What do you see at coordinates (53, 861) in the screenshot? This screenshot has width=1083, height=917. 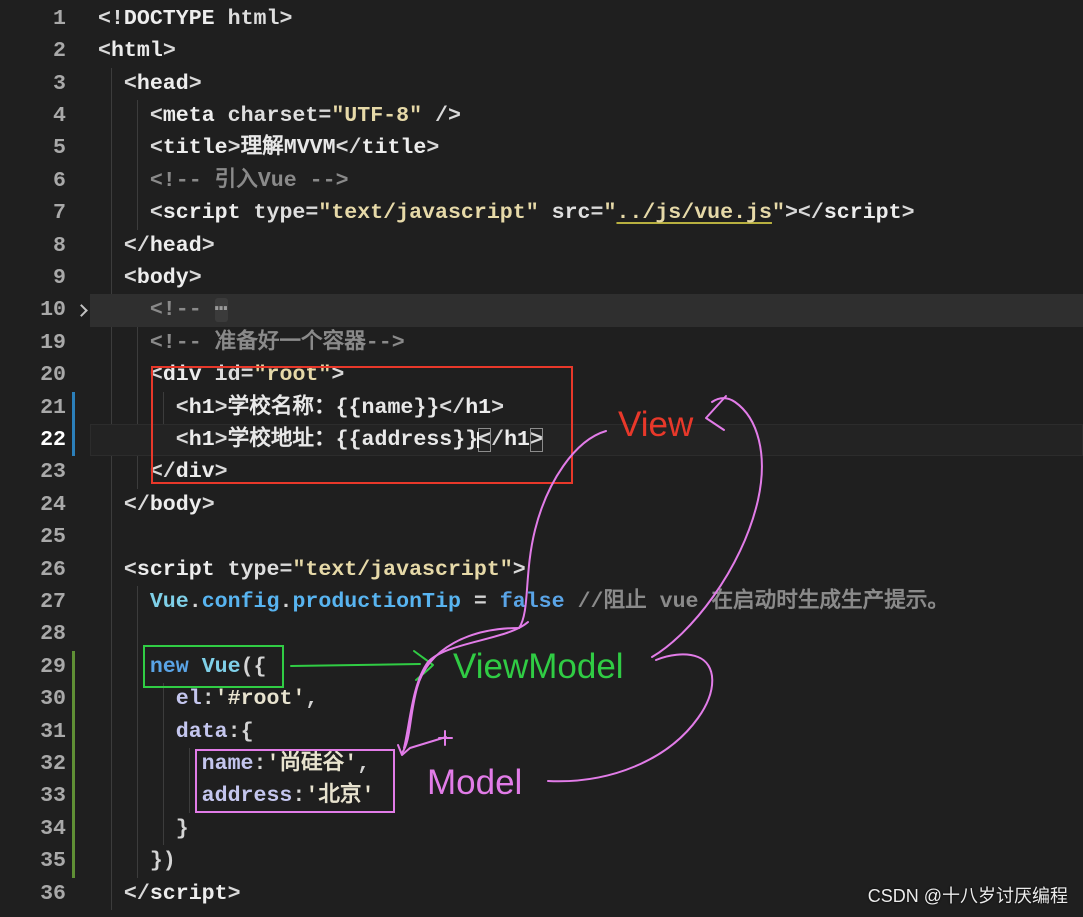 I see `line-number: 35` at bounding box center [53, 861].